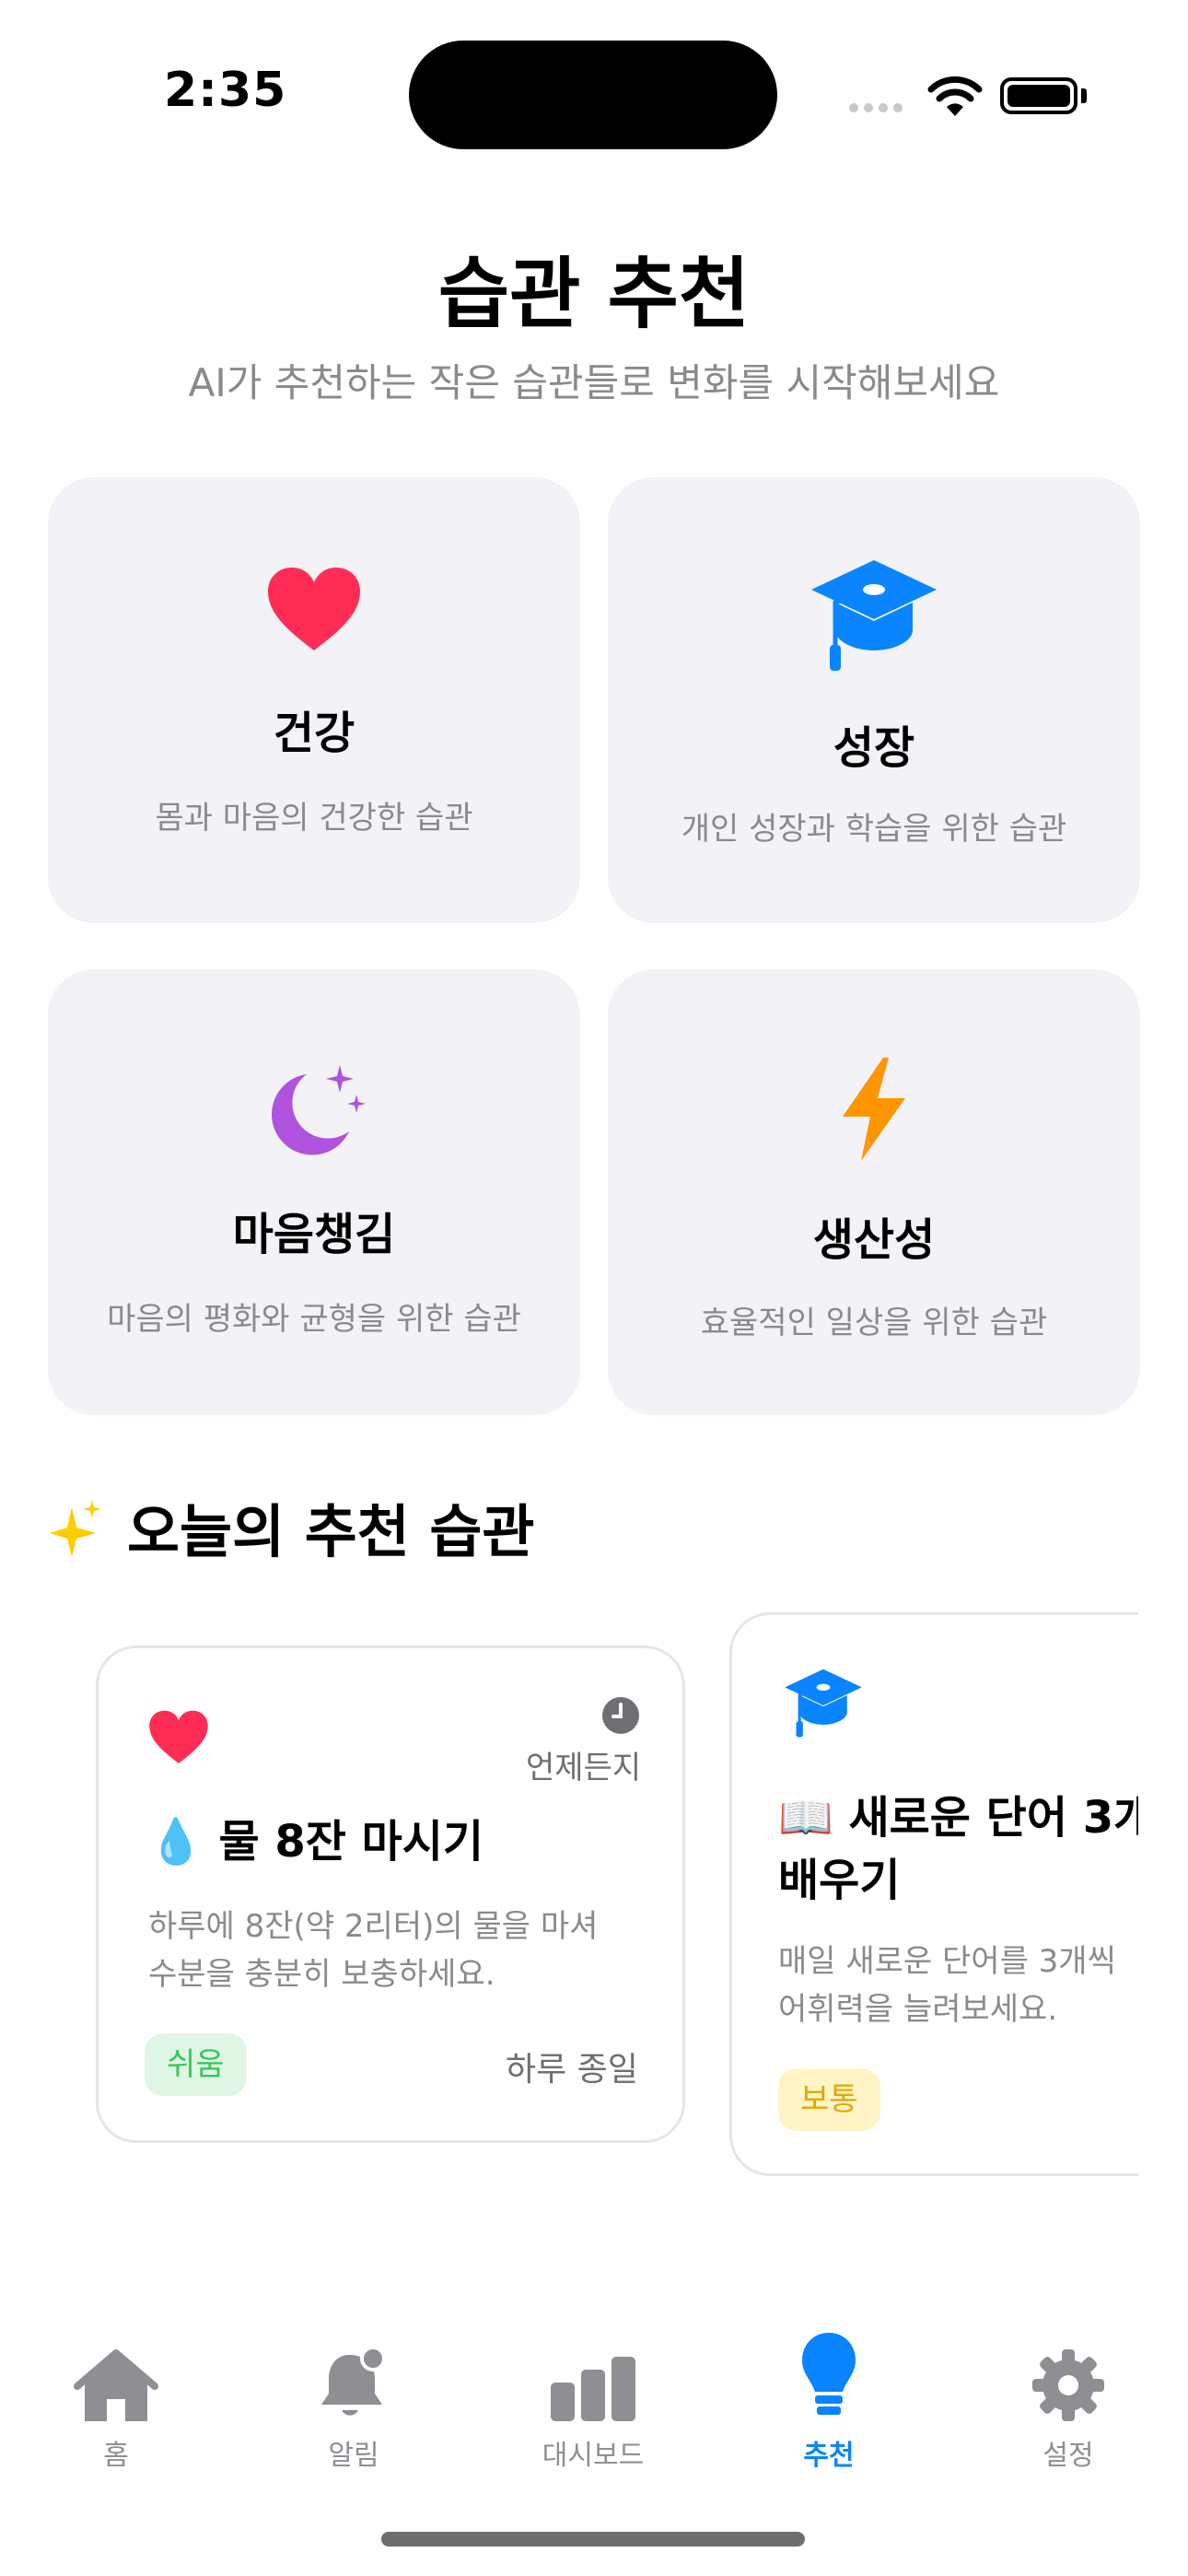 The image size is (1188, 2576). What do you see at coordinates (572, 2070) in the screenshot?
I see `recommendation-duration: 하루 종일` at bounding box center [572, 2070].